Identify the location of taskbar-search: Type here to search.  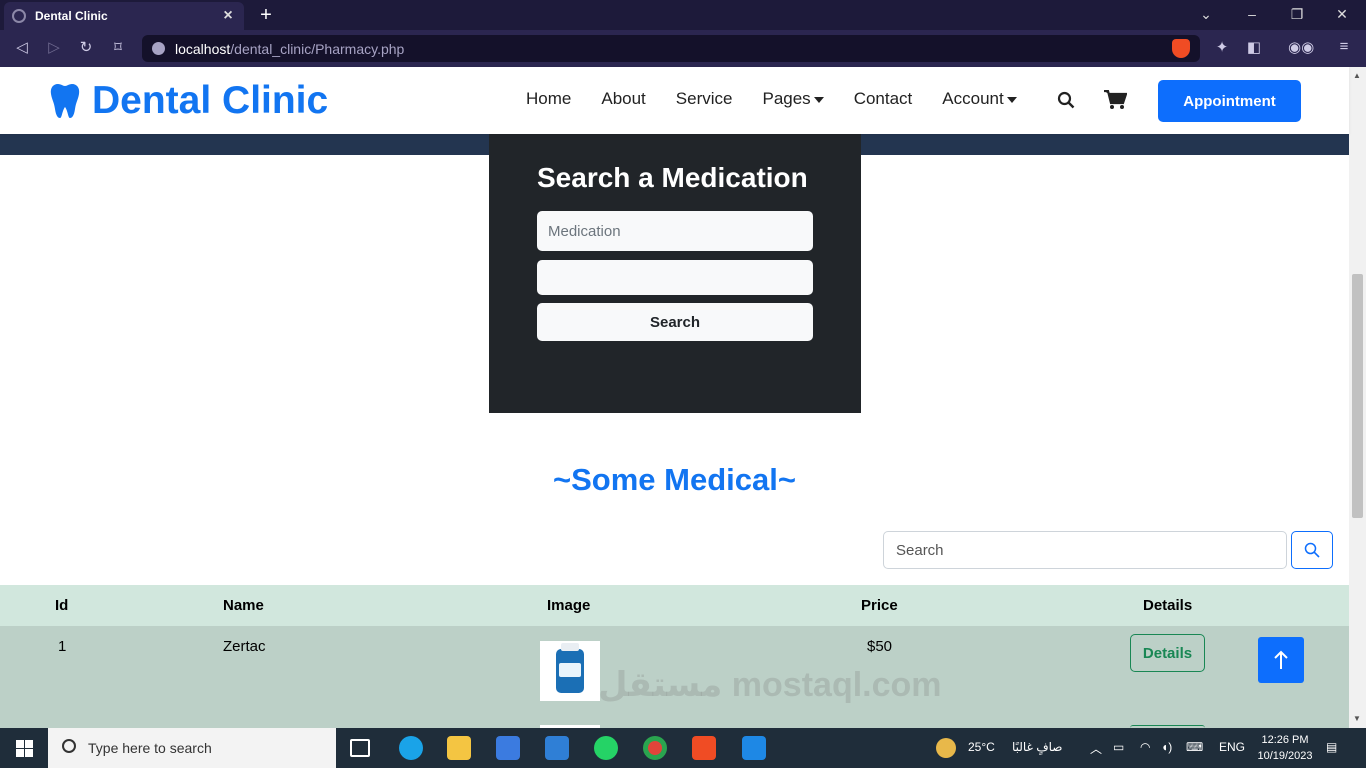
(192, 748).